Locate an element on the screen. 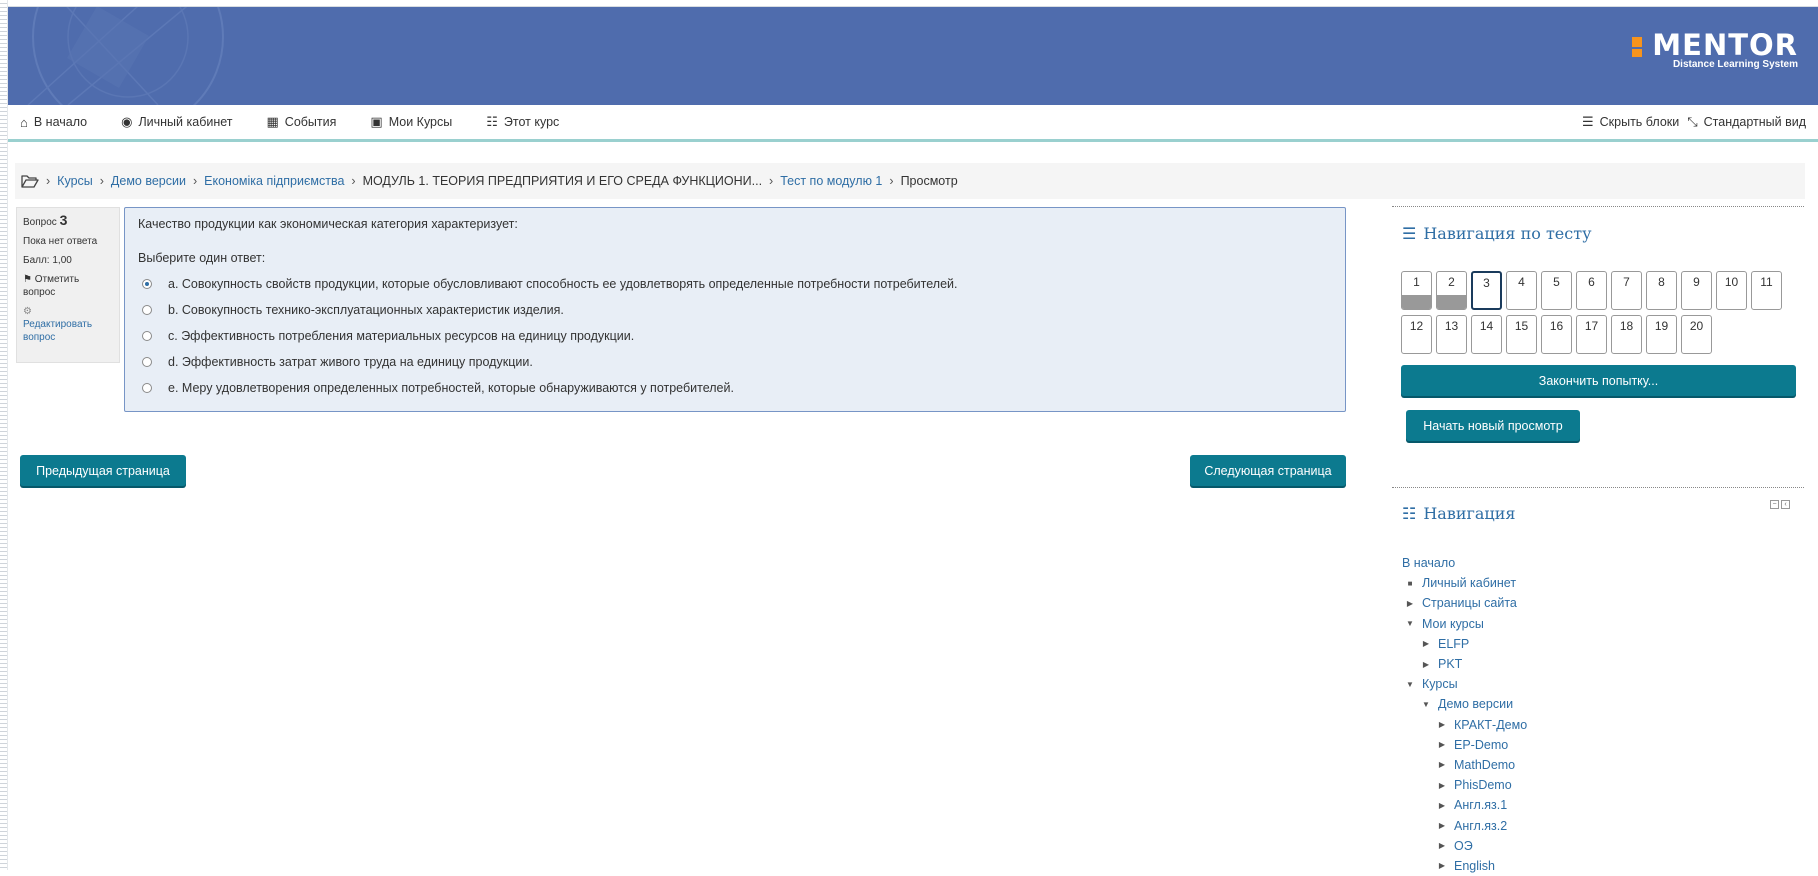 This screenshot has height=876, width=1818. answer-radio-selected is located at coordinates (147, 284).